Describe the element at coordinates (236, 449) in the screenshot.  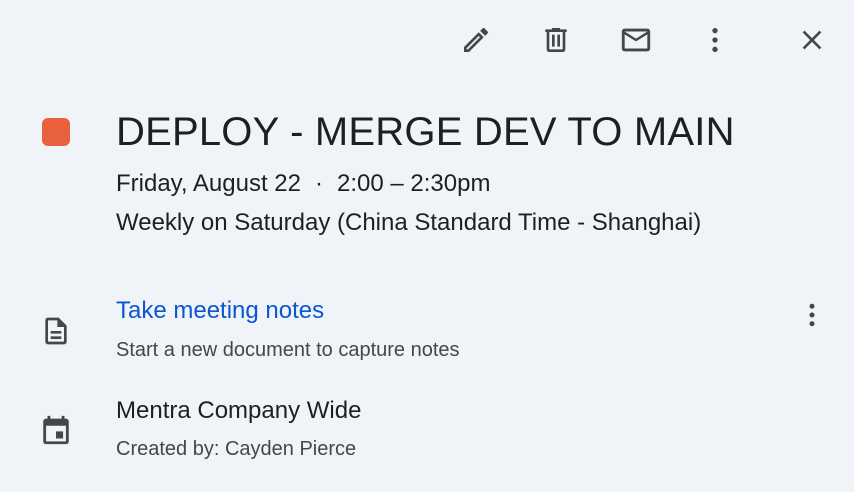
I see `calendar-creator: Created by: Cayden Pierce` at that location.